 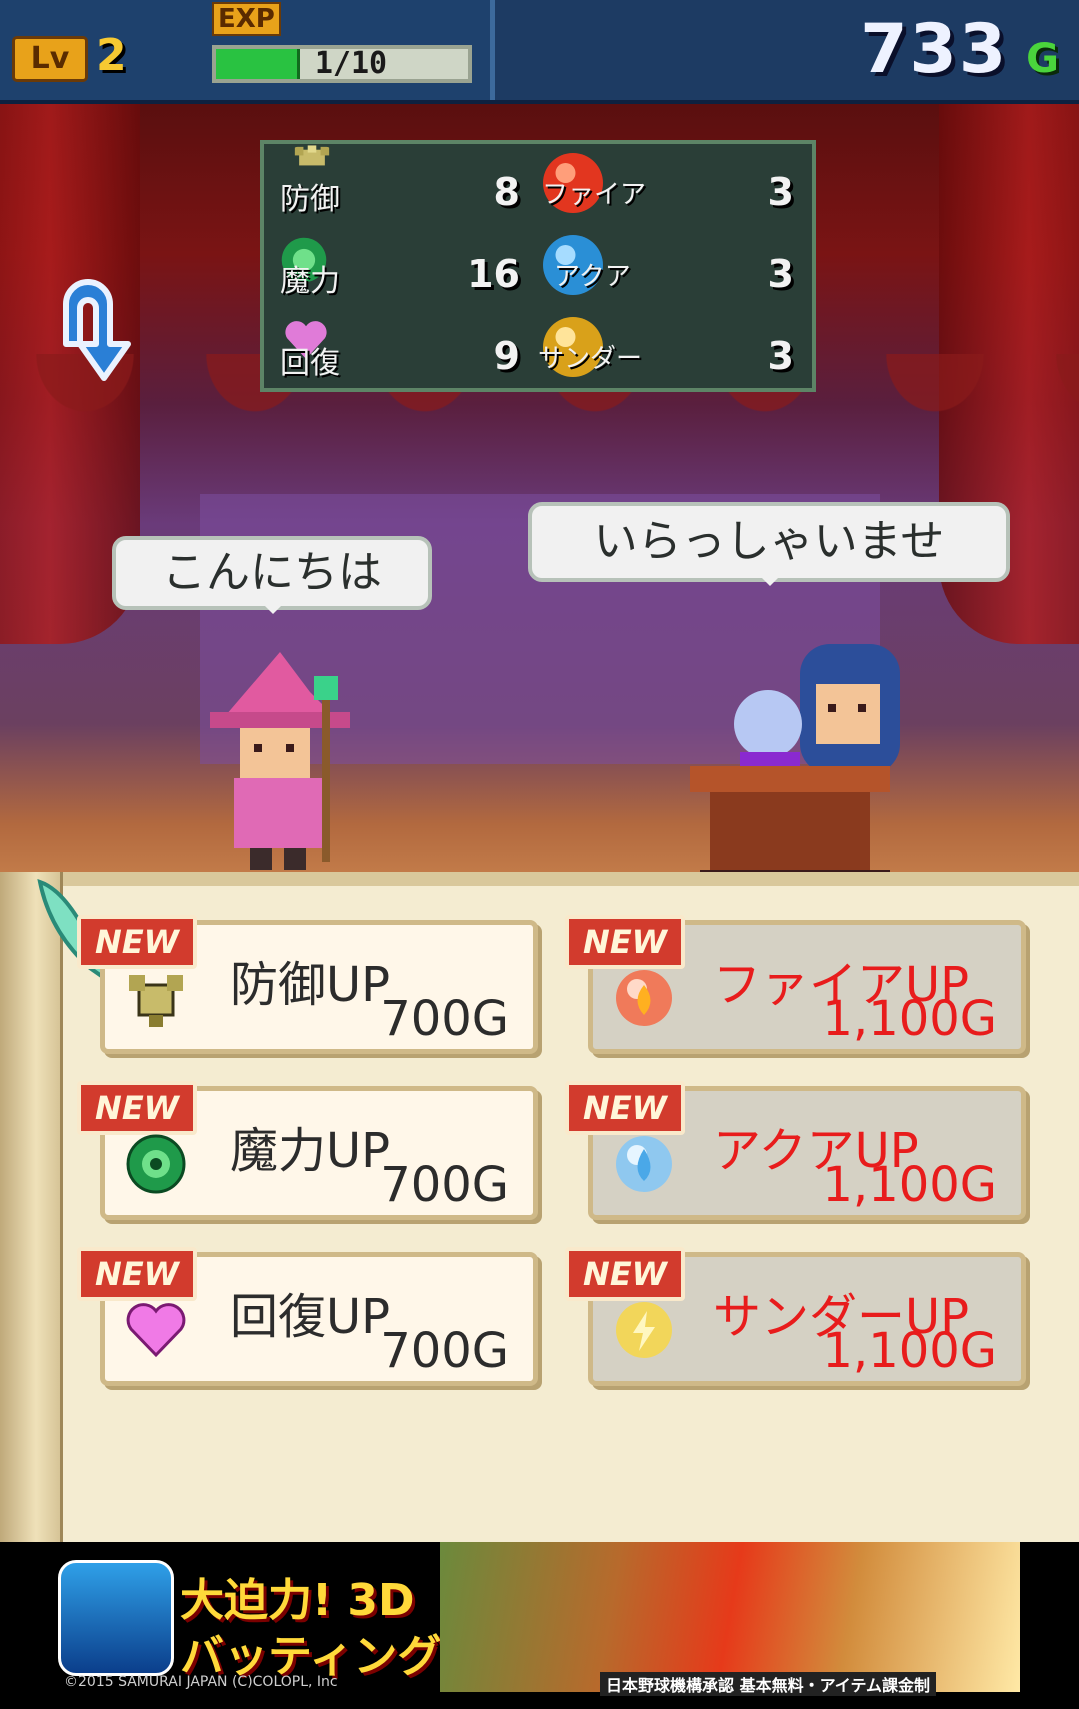 What do you see at coordinates (795, 984) in the screenshot?
I see `shop-item-fire-up: NEW ファイアUP 1,100G` at bounding box center [795, 984].